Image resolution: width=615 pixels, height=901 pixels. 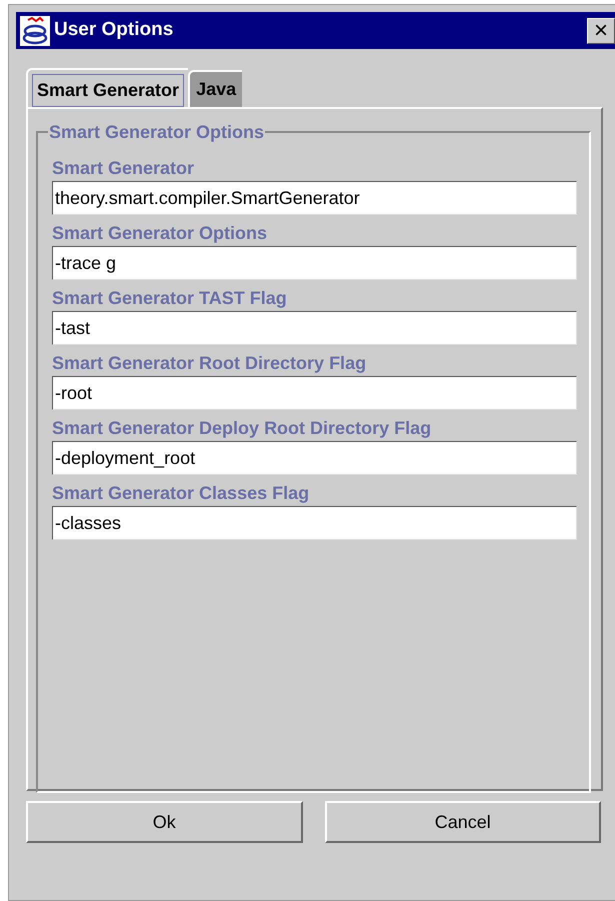 I want to click on text-field: -tast, so click(x=314, y=328).